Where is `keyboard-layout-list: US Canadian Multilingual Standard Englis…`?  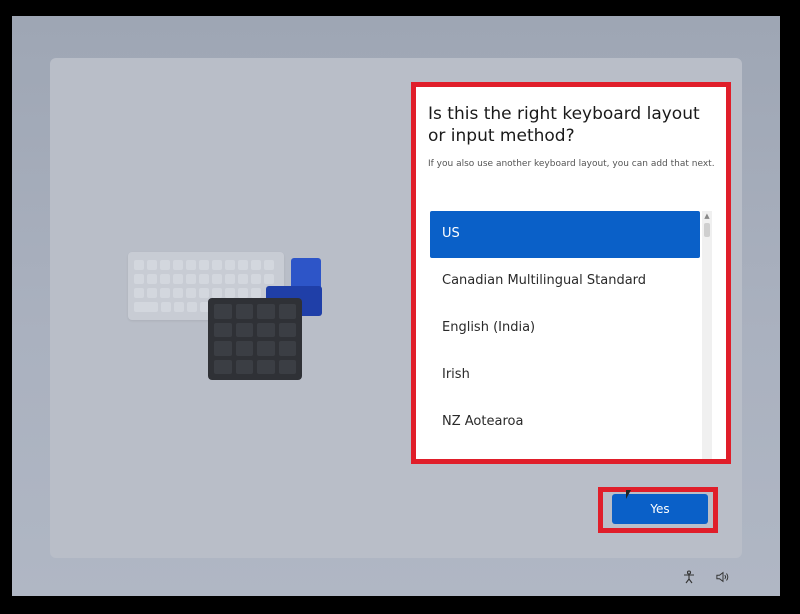
keyboard-layout-list: US Canadian Multilingual Standard Englis… is located at coordinates (565, 335).